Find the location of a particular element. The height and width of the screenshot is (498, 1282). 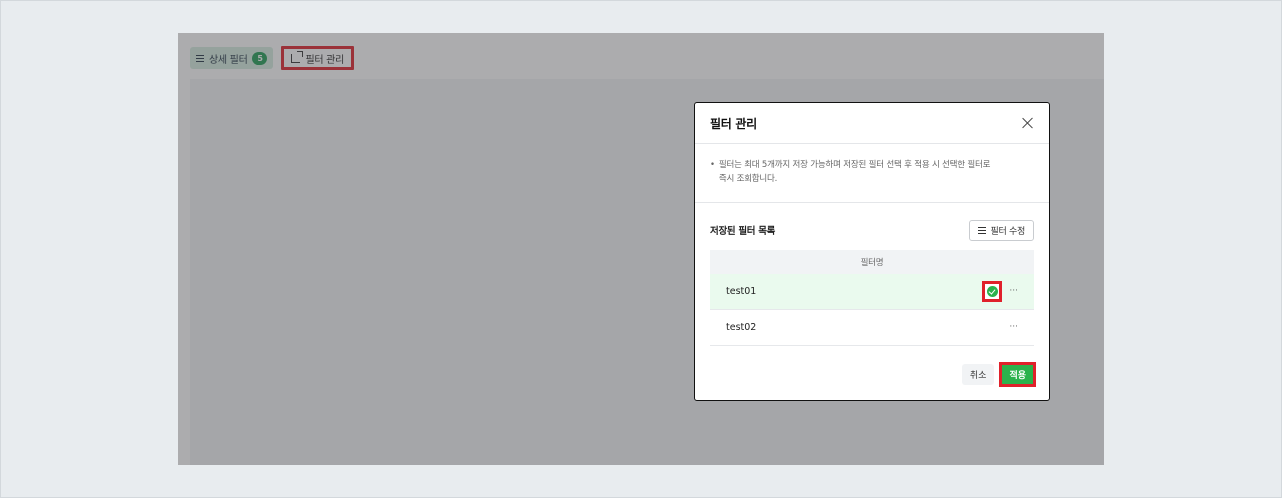

apply-button: 적용 is located at coordinates (1017, 374).